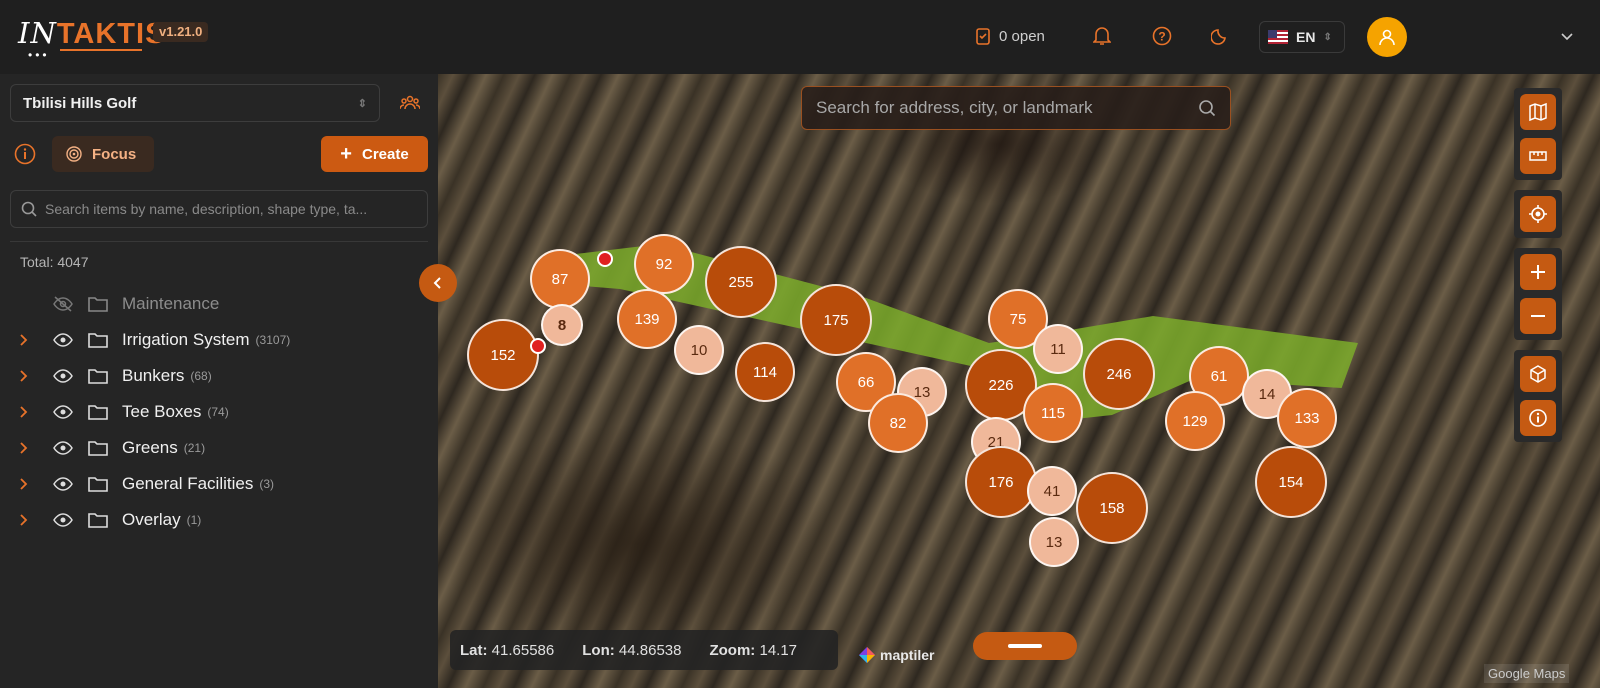 Image resolution: width=1600 pixels, height=688 pixels. I want to click on avatar, so click(1387, 37).